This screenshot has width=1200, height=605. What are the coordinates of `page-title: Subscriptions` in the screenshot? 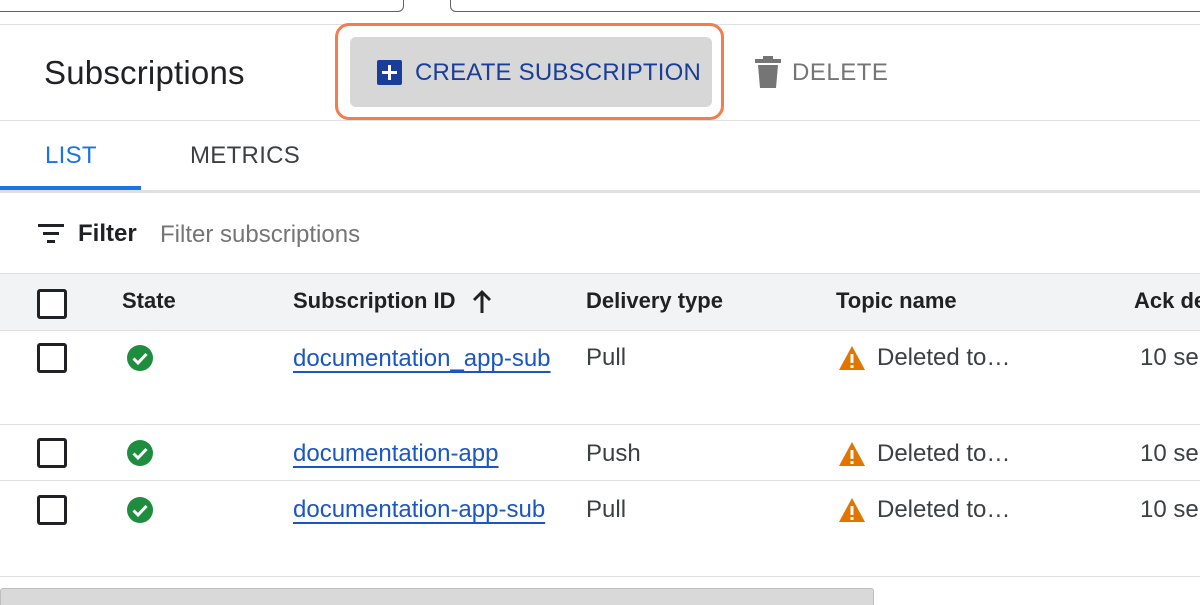 It's located at (144, 72).